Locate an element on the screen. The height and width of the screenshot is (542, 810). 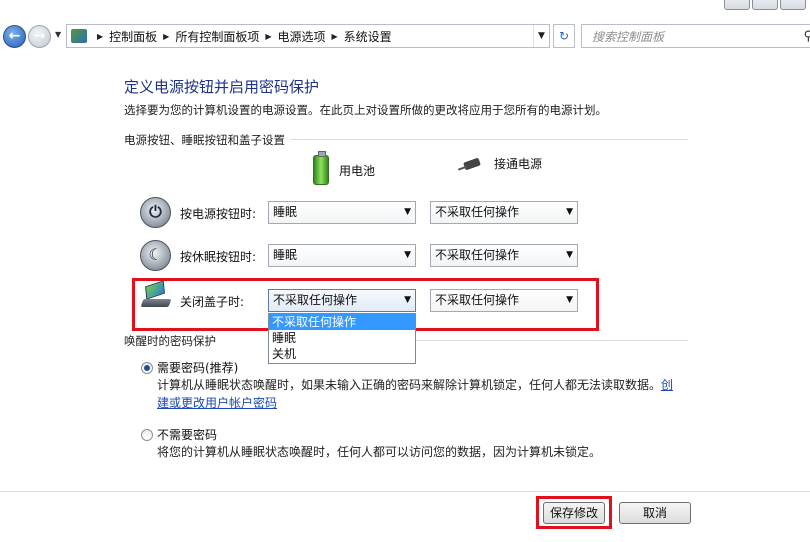
sleep-button-icon: ☾ is located at coordinates (155, 255).